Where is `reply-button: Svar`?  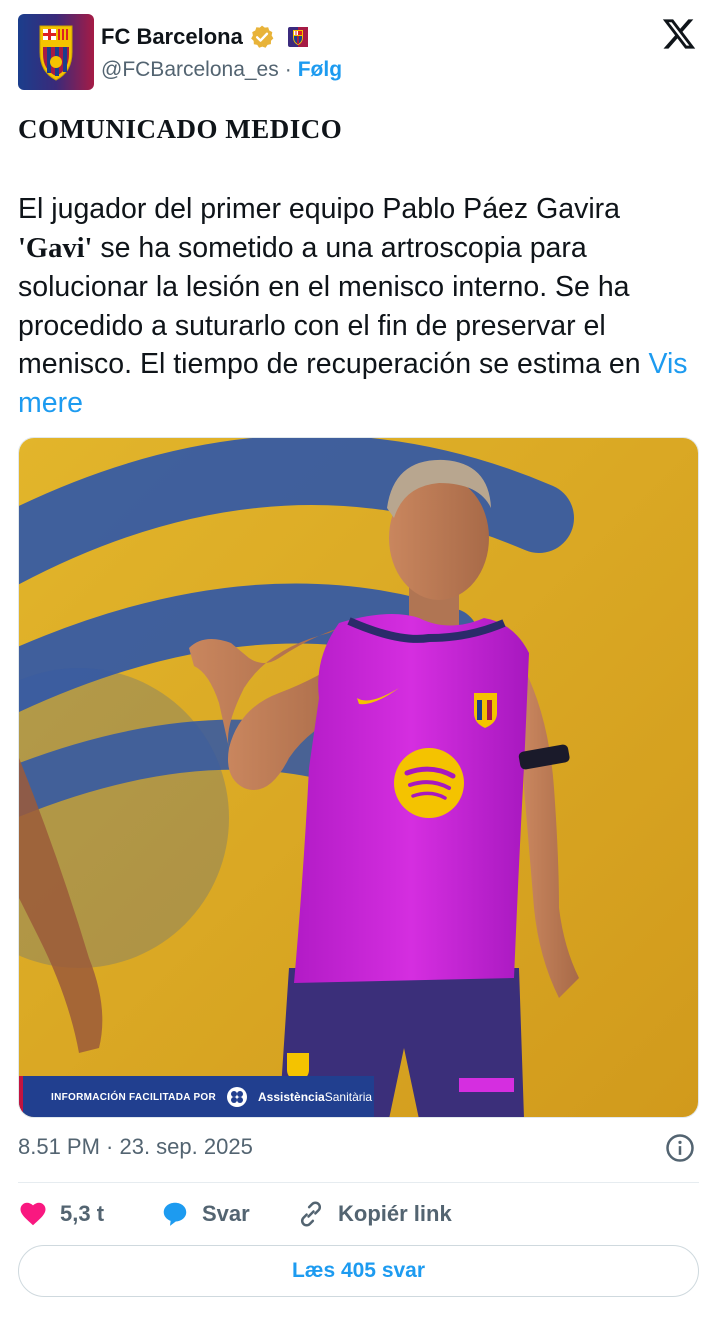 reply-button: Svar is located at coordinates (228, 1214).